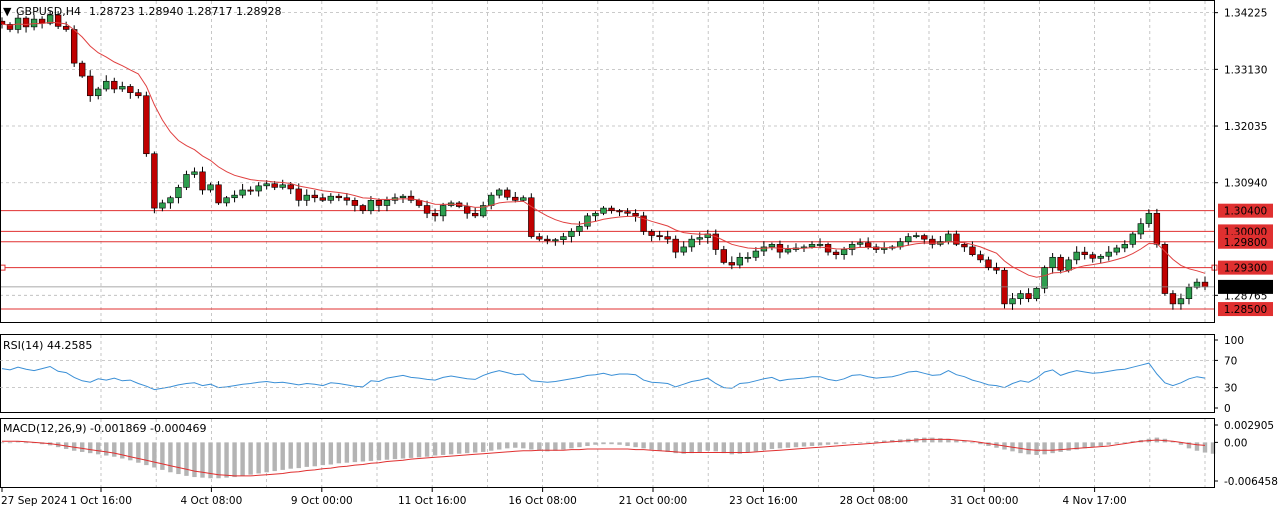 The height and width of the screenshot is (507, 1280). What do you see at coordinates (1095, 501) in the screenshot?
I see `time-tick-label: 4 Nov 17:00` at bounding box center [1095, 501].